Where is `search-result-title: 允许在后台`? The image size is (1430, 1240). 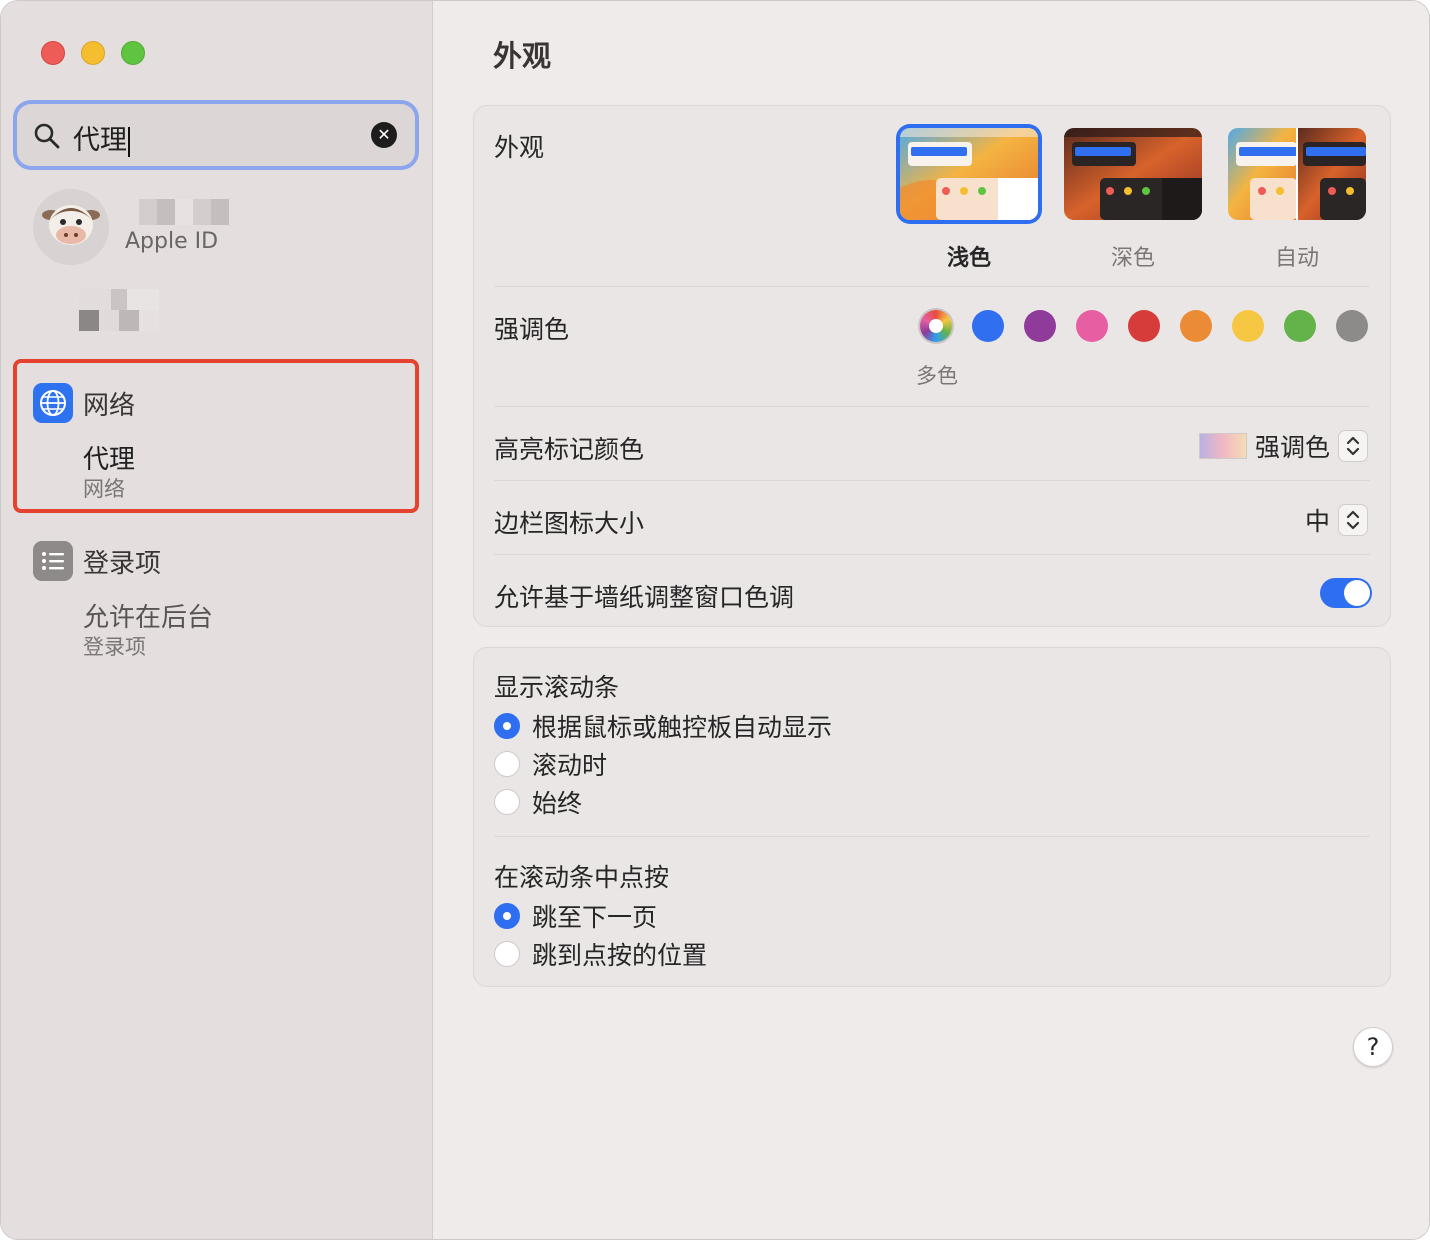
search-result-title: 允许在后台 is located at coordinates (148, 618).